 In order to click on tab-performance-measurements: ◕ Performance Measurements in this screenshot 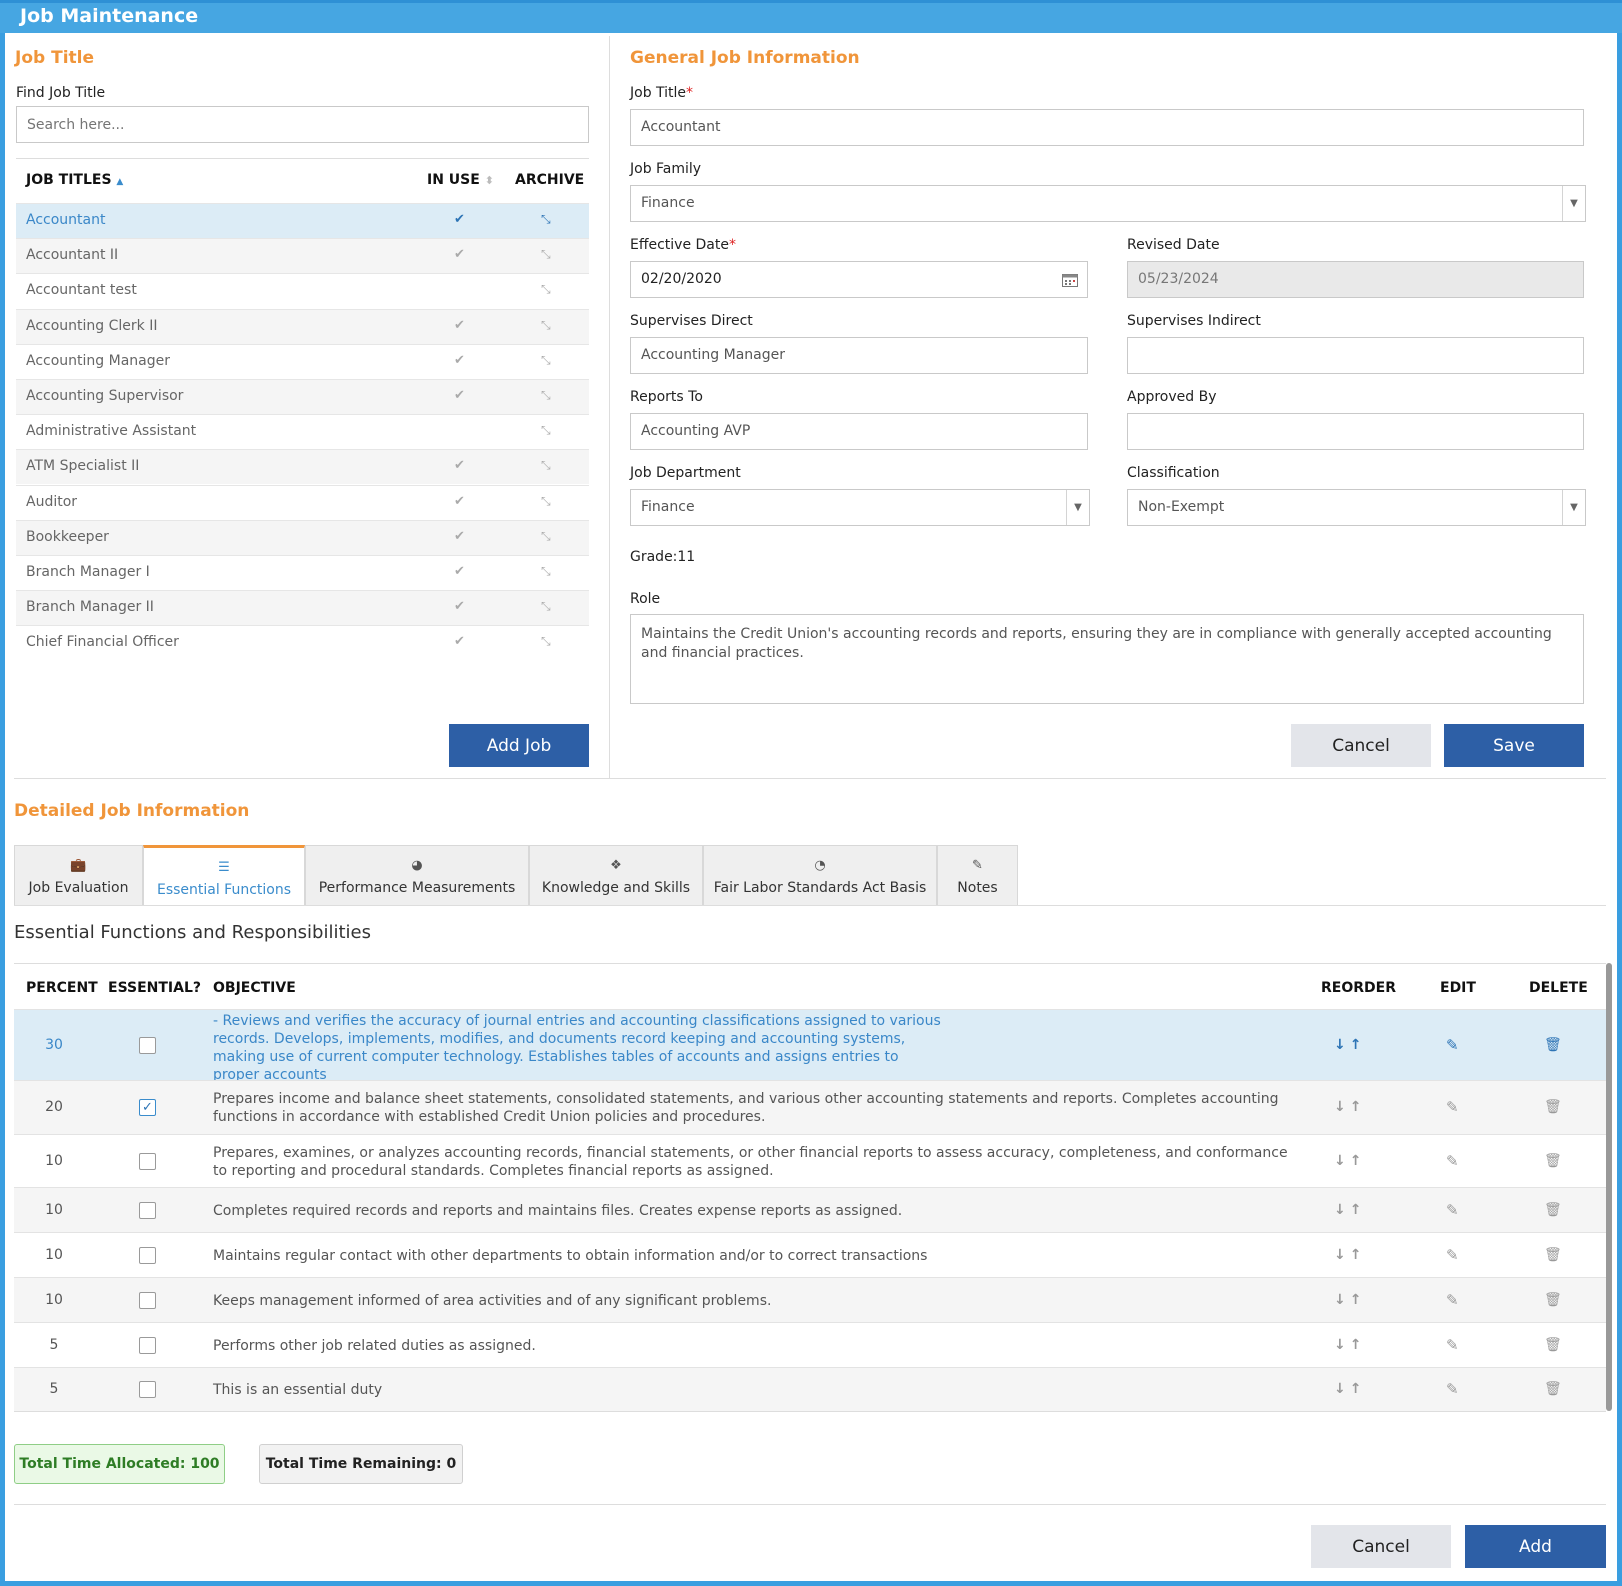, I will do `click(417, 875)`.